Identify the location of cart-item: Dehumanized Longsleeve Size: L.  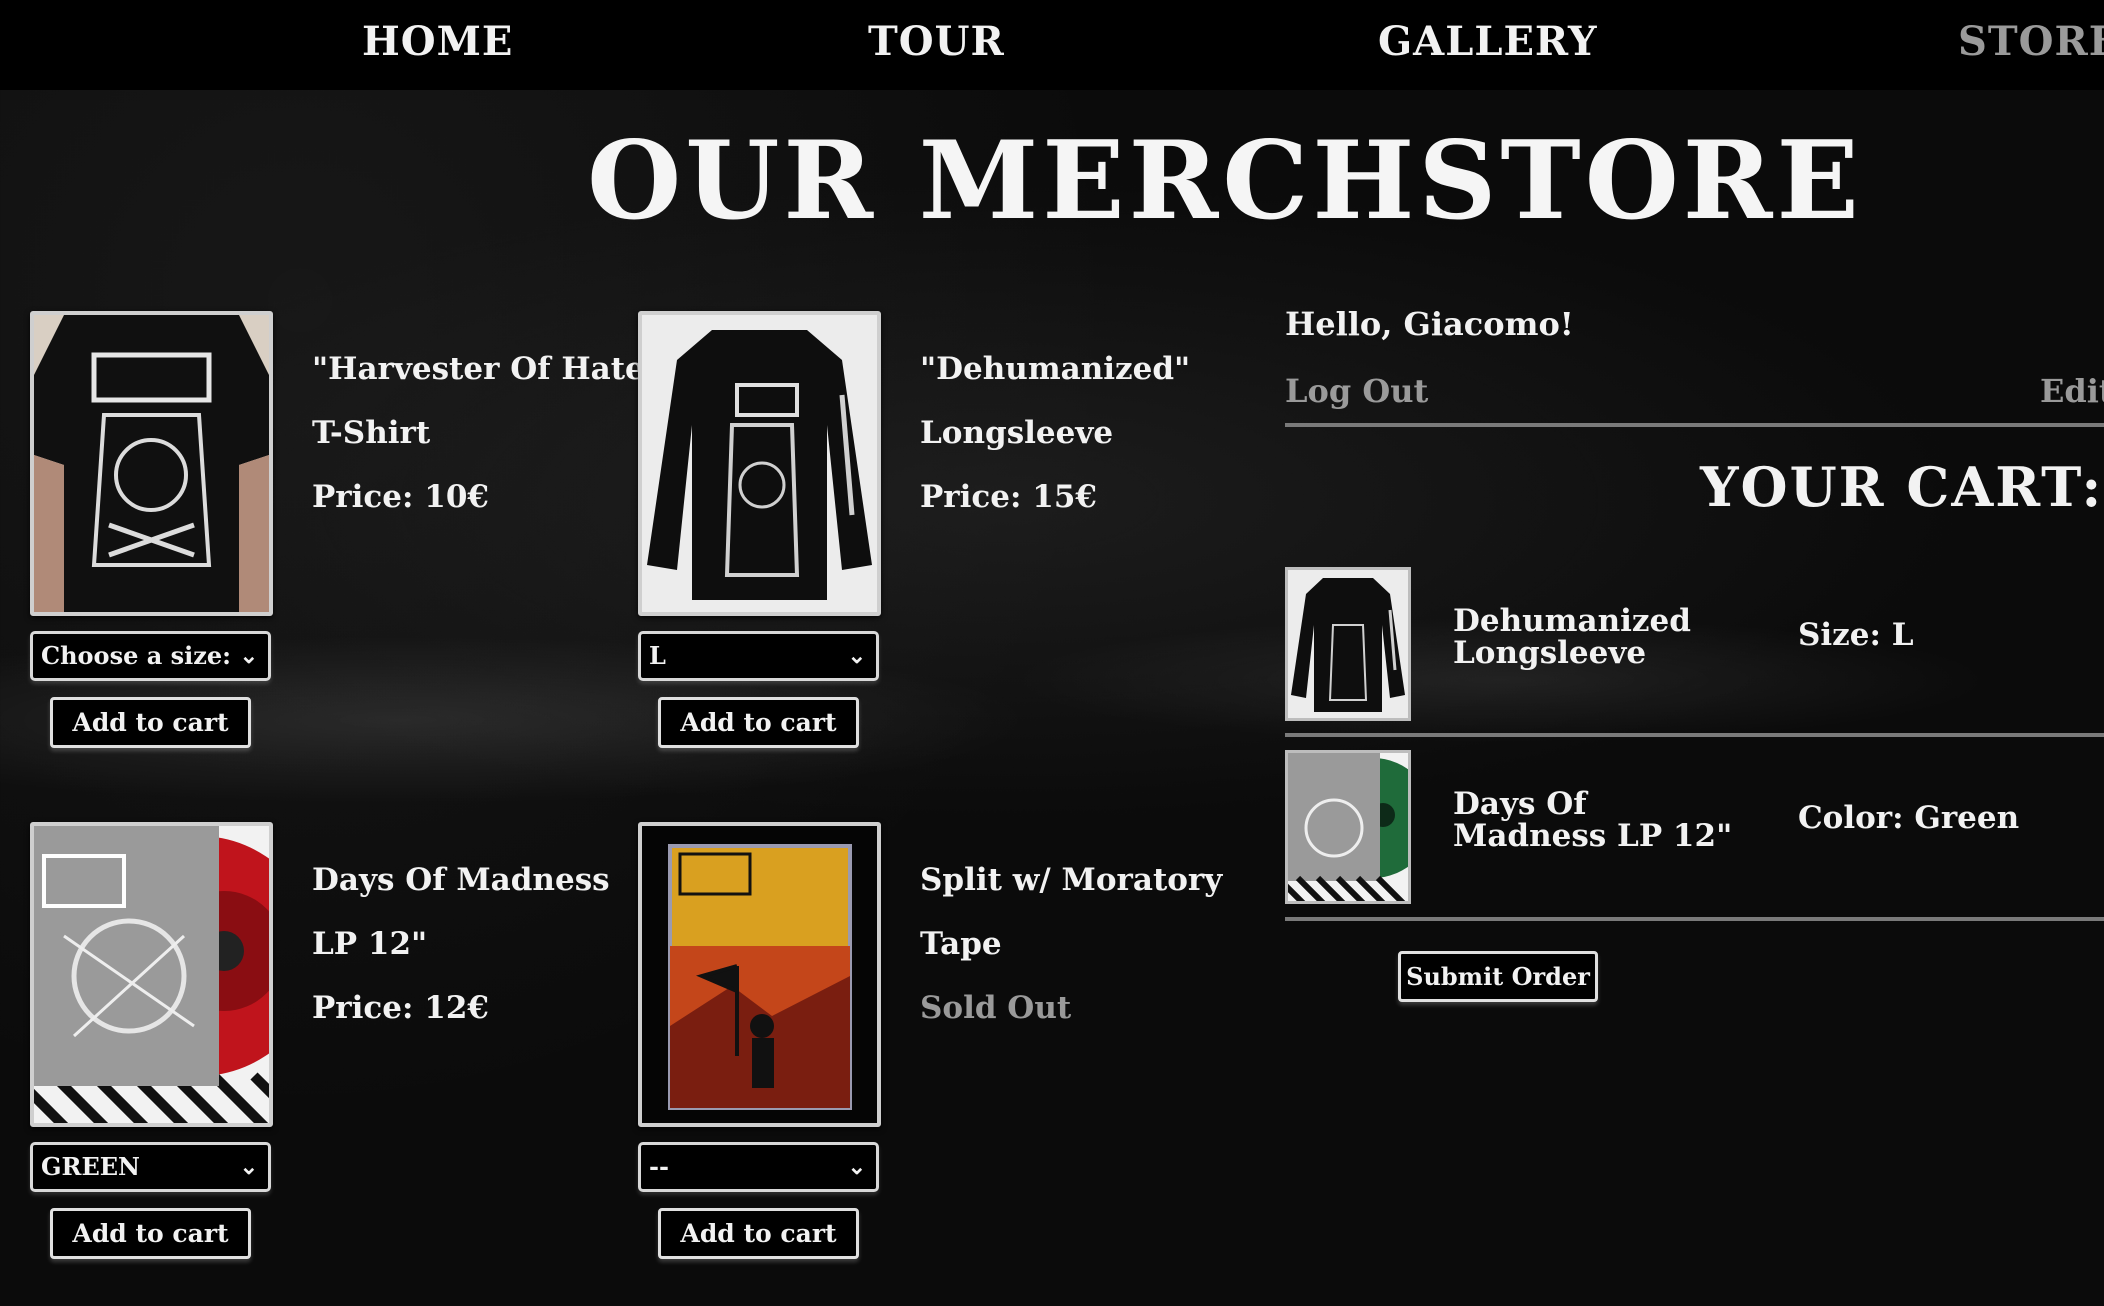
(1694, 644).